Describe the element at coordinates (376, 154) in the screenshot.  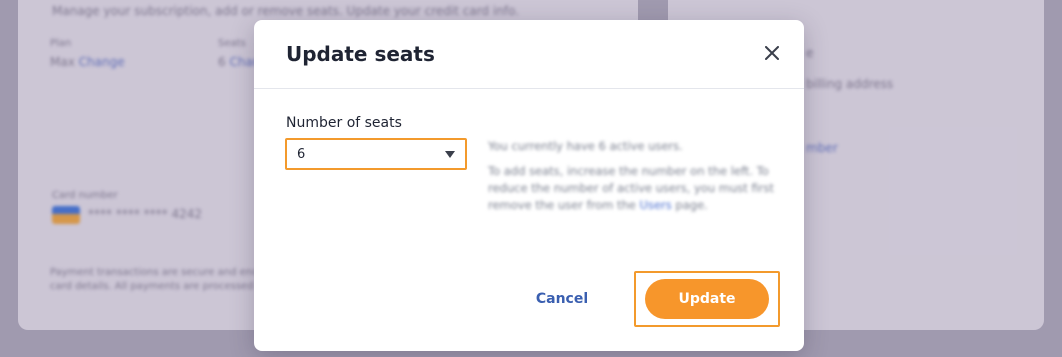
I see `seats-select: 6` at that location.